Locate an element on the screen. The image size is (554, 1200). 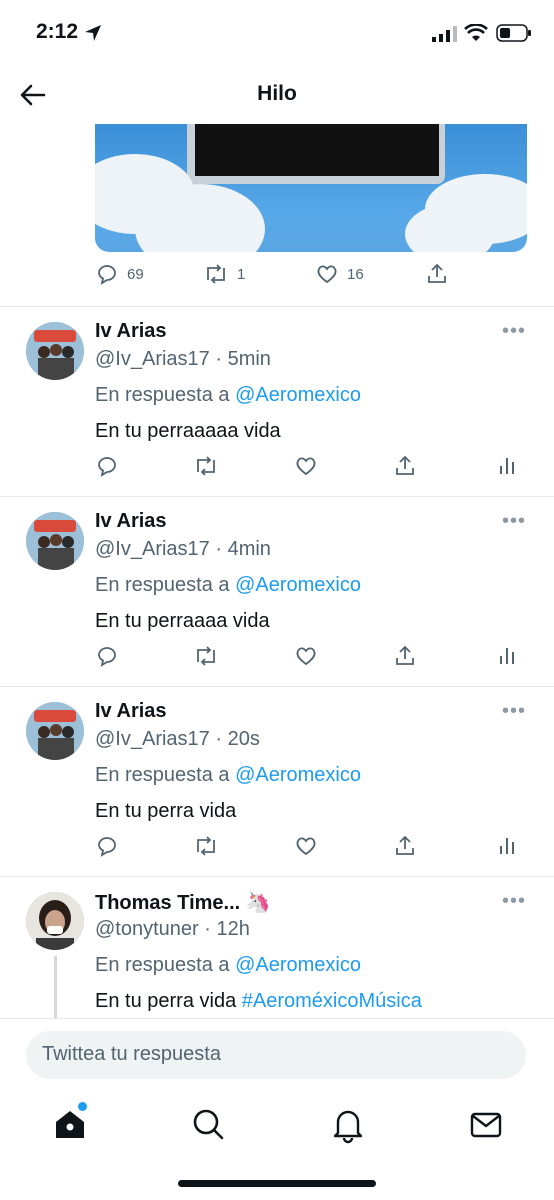
like-action: 16 is located at coordinates (339, 274).